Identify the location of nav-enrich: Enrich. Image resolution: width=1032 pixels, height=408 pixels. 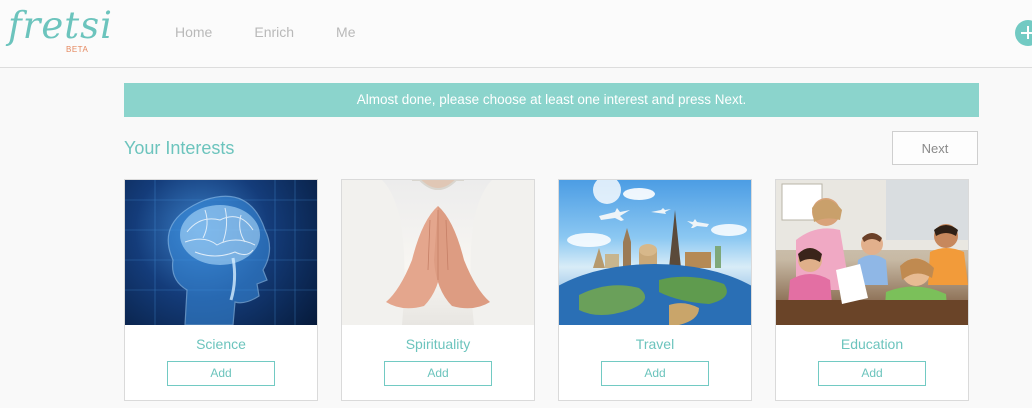
(274, 32).